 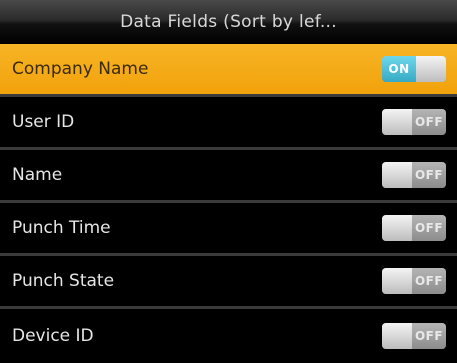 I want to click on row-label: Device ID, so click(x=53, y=336).